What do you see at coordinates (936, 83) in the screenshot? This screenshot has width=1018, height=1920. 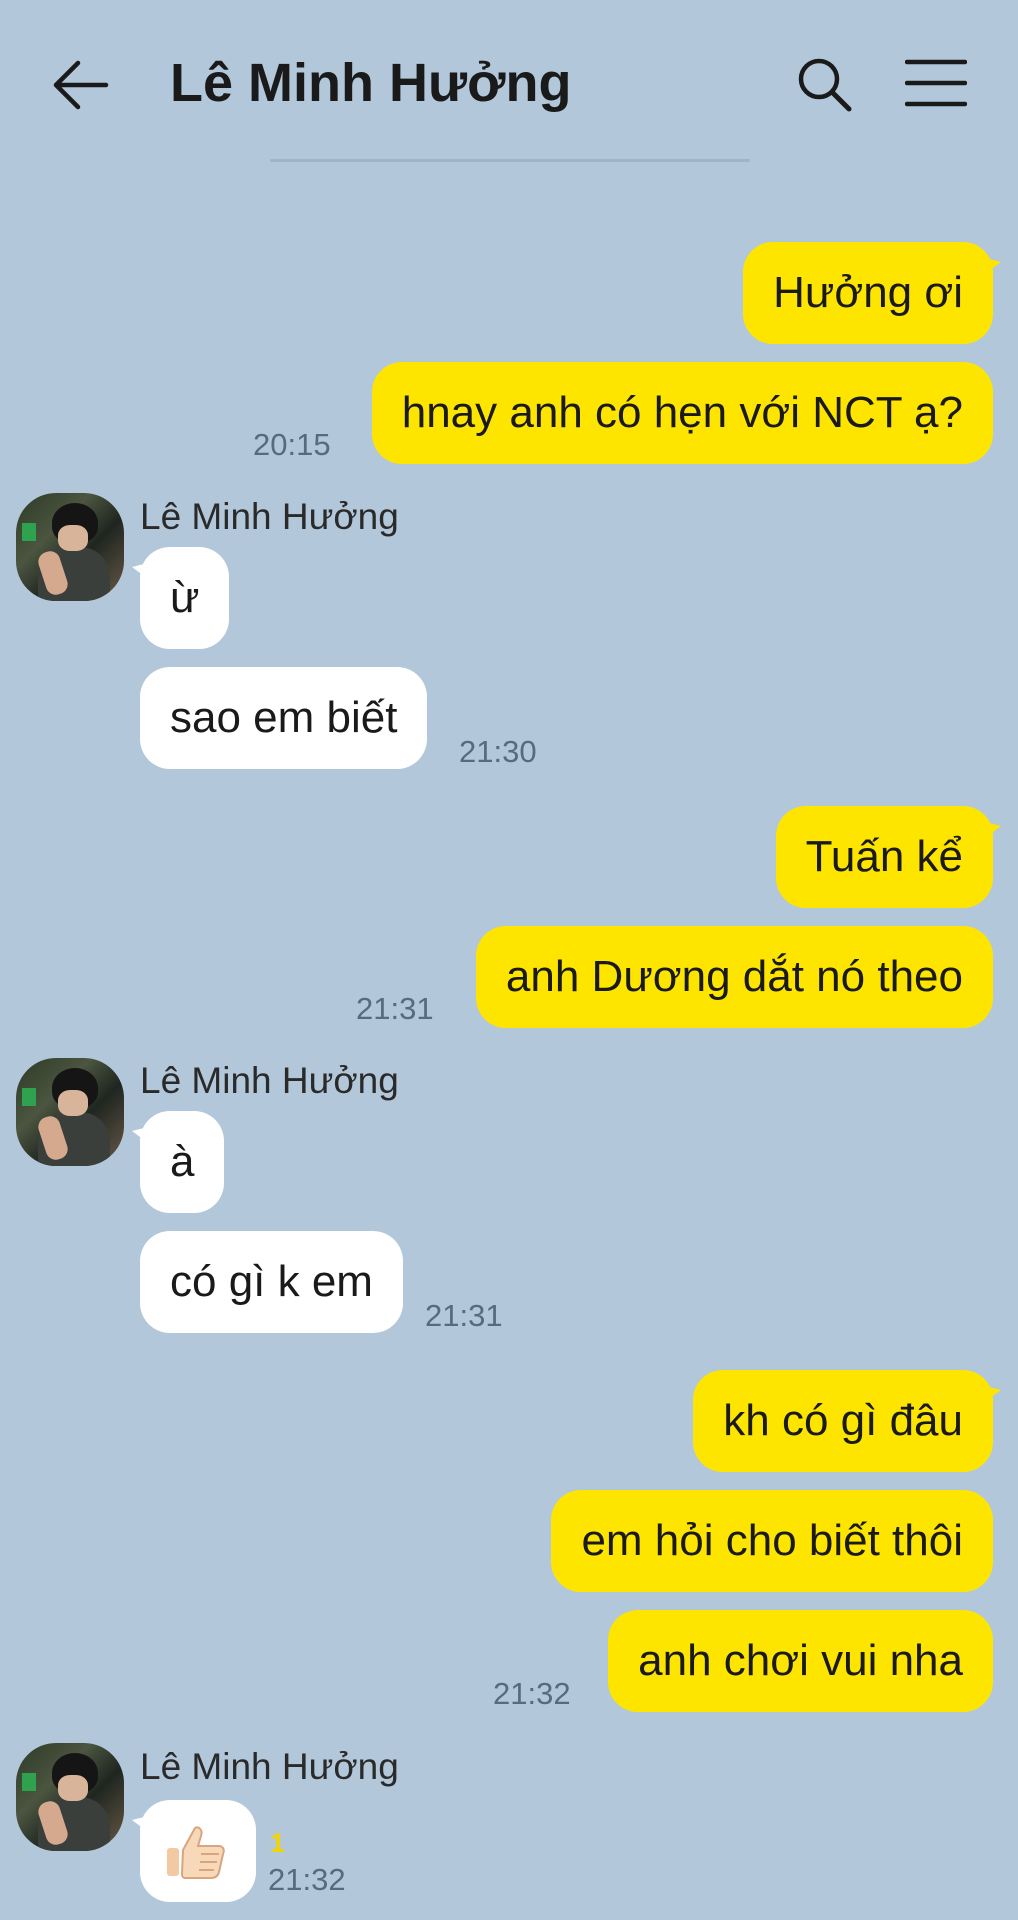 I see `hamburger-menu-icon` at bounding box center [936, 83].